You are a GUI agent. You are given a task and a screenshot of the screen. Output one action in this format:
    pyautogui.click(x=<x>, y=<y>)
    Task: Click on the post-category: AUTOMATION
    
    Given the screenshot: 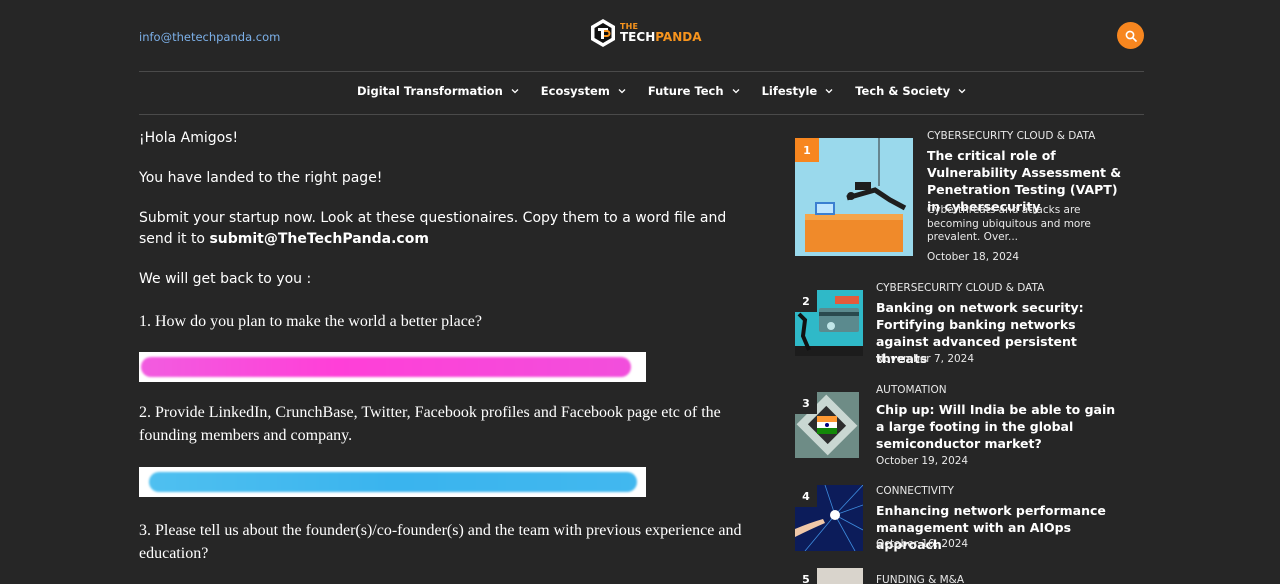 What is the action you would take?
    pyautogui.click(x=911, y=390)
    